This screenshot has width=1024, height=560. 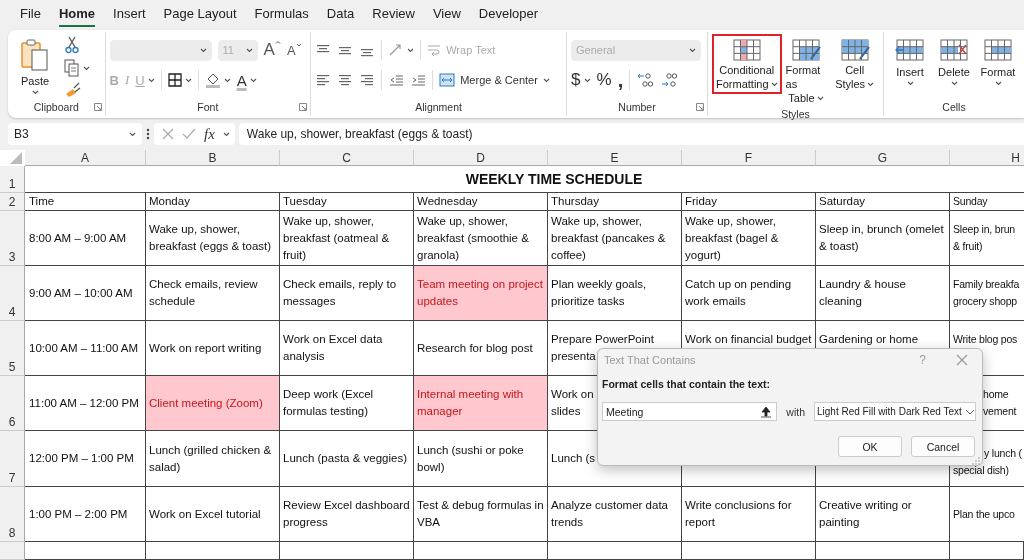 What do you see at coordinates (347, 202) in the screenshot?
I see `table-cell: Tuesday` at bounding box center [347, 202].